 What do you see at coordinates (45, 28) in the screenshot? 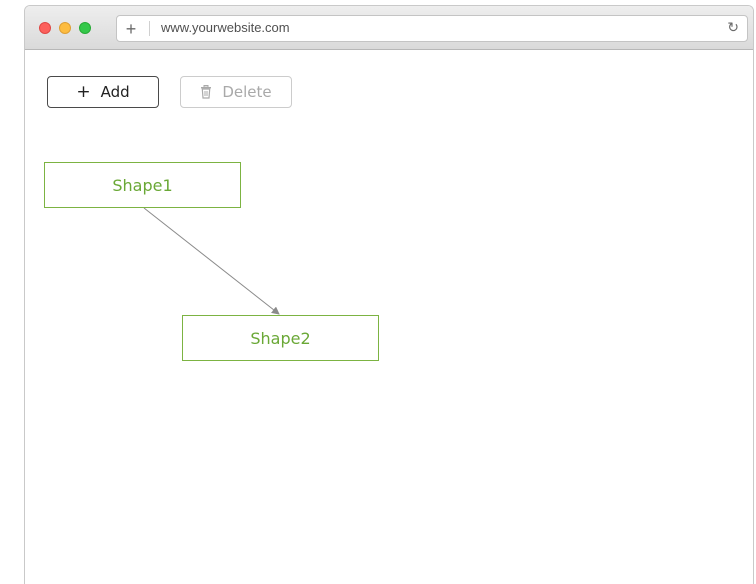
I see `close-window-button` at bounding box center [45, 28].